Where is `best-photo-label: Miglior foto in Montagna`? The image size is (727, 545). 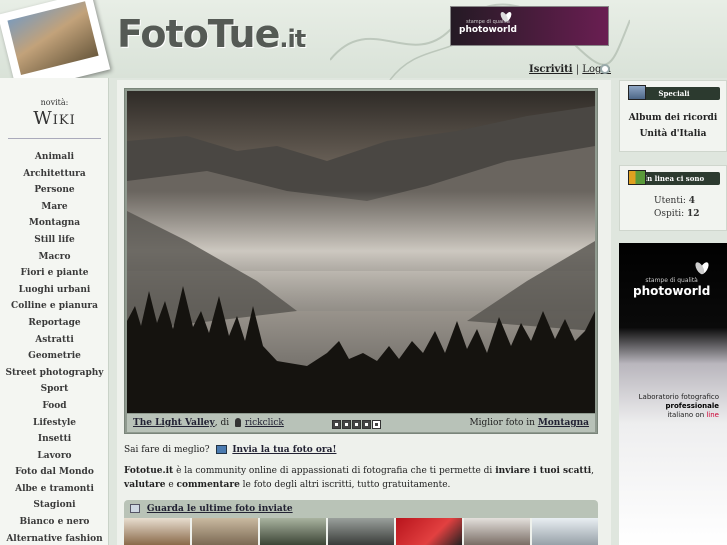
best-photo-label: Miglior foto in Montagna is located at coordinates (529, 423).